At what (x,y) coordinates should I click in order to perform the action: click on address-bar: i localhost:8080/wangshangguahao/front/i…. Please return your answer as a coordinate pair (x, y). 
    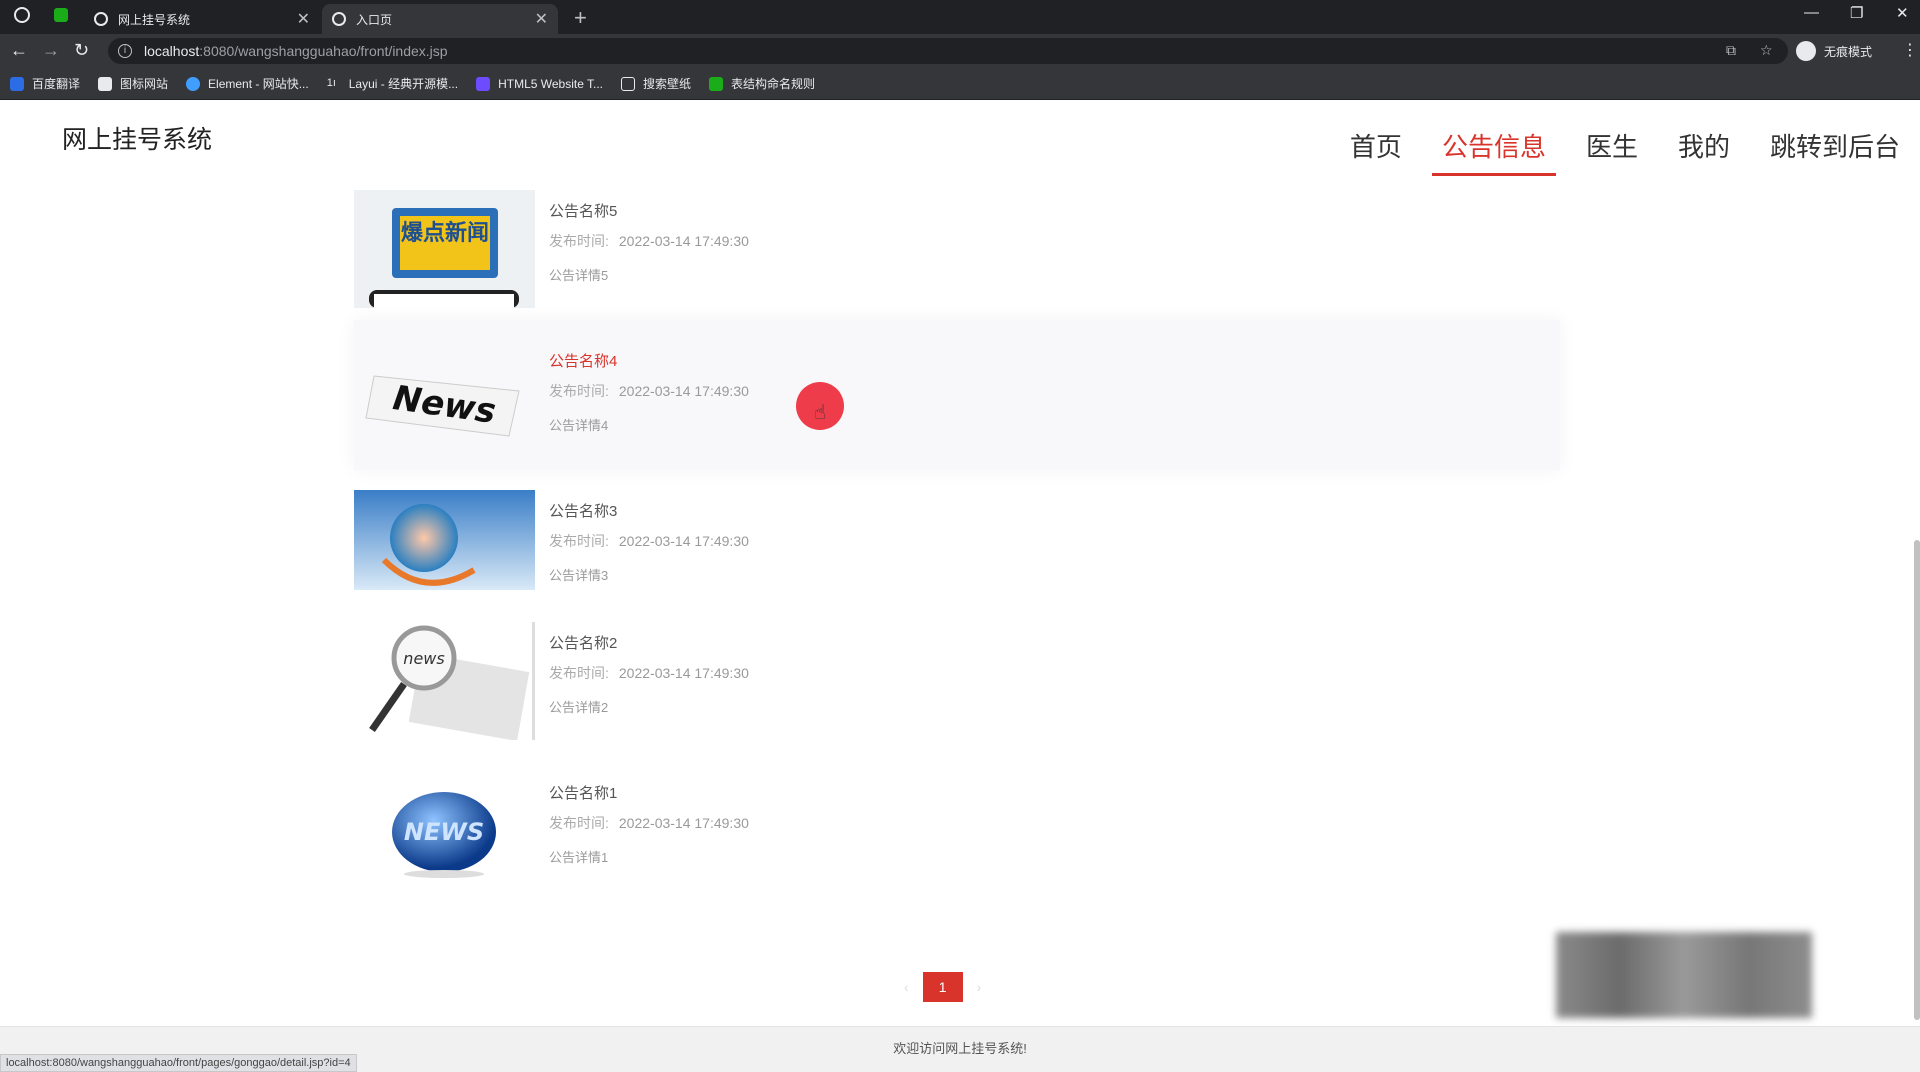
    Looking at the image, I should click on (948, 51).